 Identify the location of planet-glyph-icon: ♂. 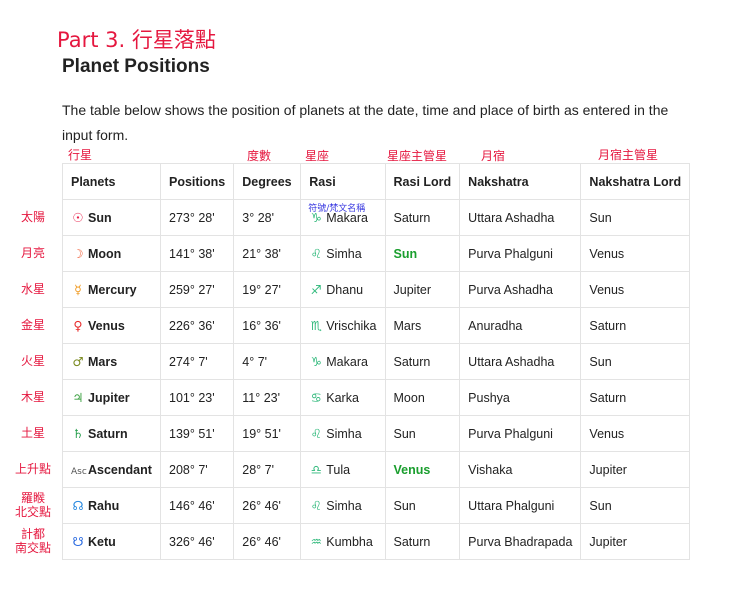
(78, 361).